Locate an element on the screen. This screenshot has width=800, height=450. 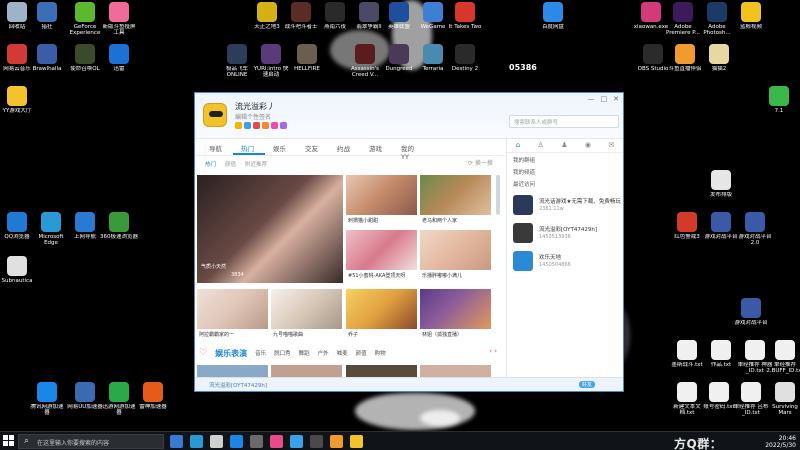
desktop-shortcut: 新版斗鱼投屏工具 is located at coordinates (119, 19).